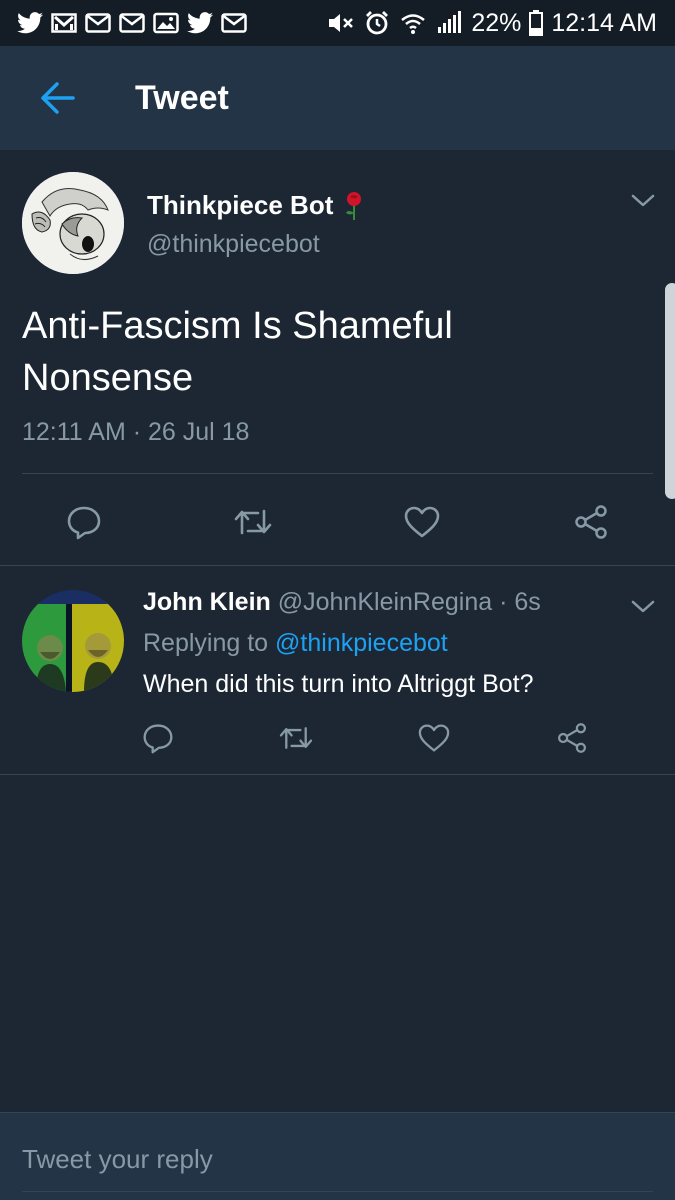 This screenshot has width=675, height=1200. What do you see at coordinates (136, 432) in the screenshot?
I see `tweet-timestamp: 12:11 AM · 26 Jul 18` at bounding box center [136, 432].